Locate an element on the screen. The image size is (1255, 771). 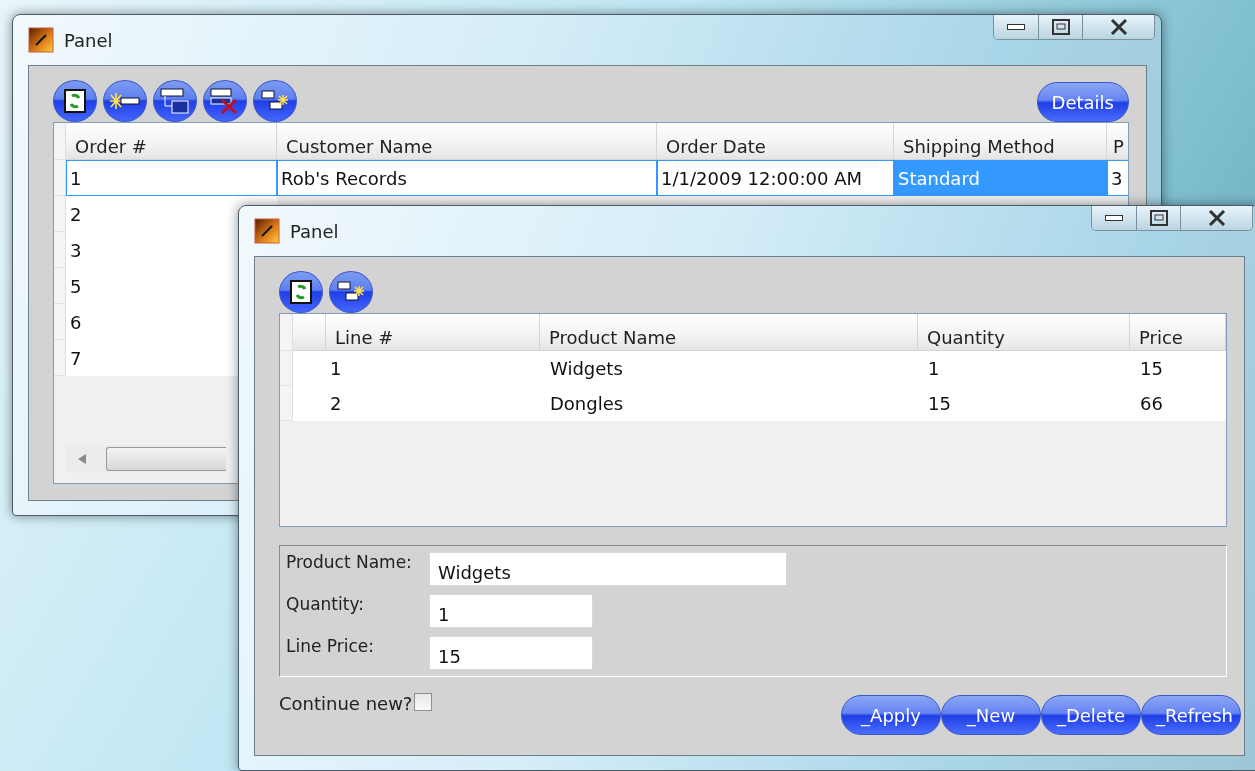
checkbox-label: Continue new? is located at coordinates (346, 703).